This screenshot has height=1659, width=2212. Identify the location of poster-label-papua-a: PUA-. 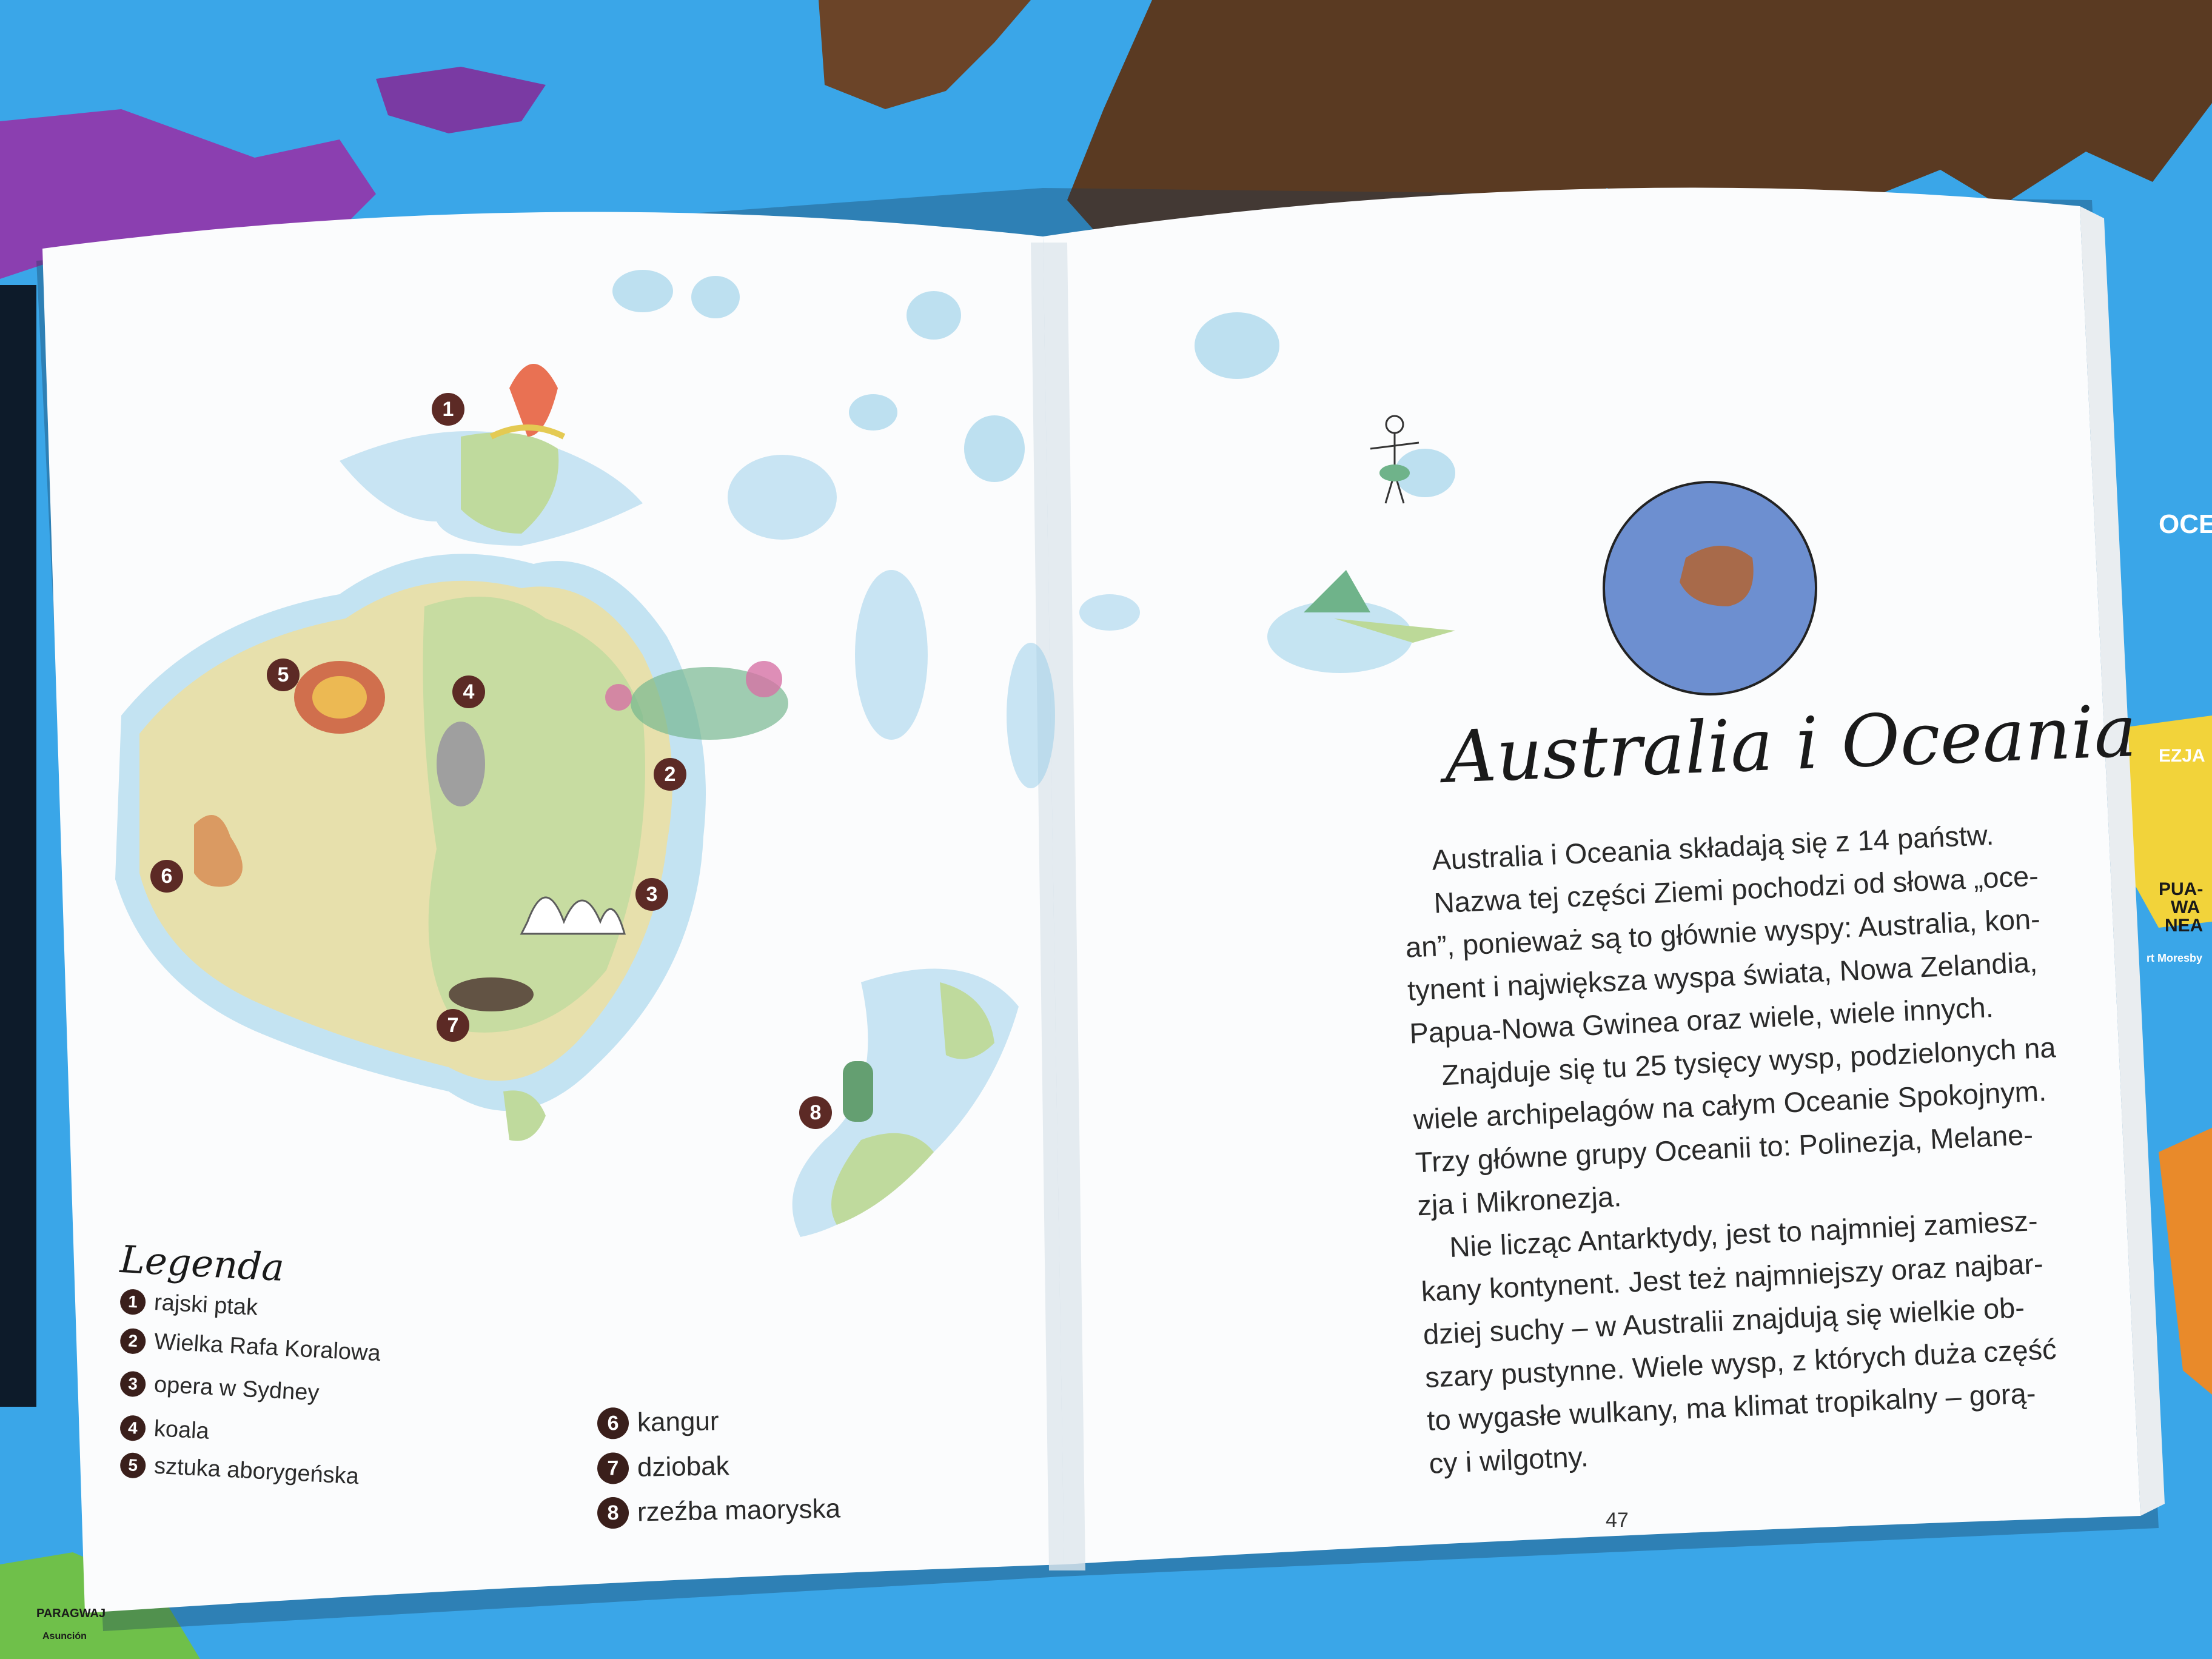
(2181, 889).